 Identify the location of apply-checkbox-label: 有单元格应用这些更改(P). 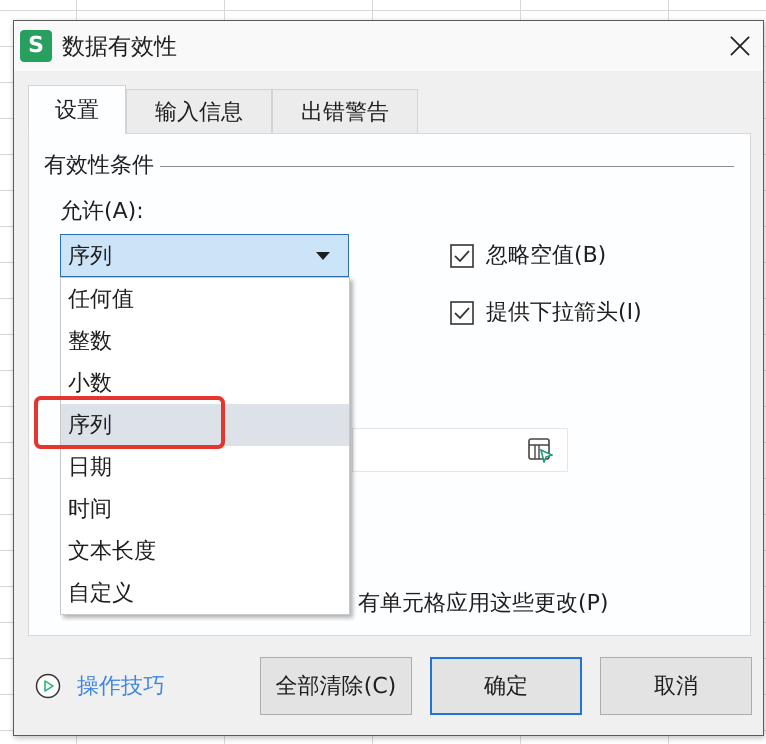
(483, 604).